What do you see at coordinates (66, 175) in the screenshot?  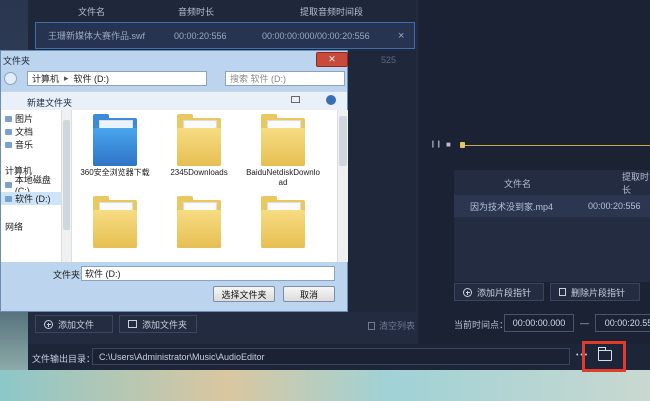 I see `nav-scroll-thumb` at bounding box center [66, 175].